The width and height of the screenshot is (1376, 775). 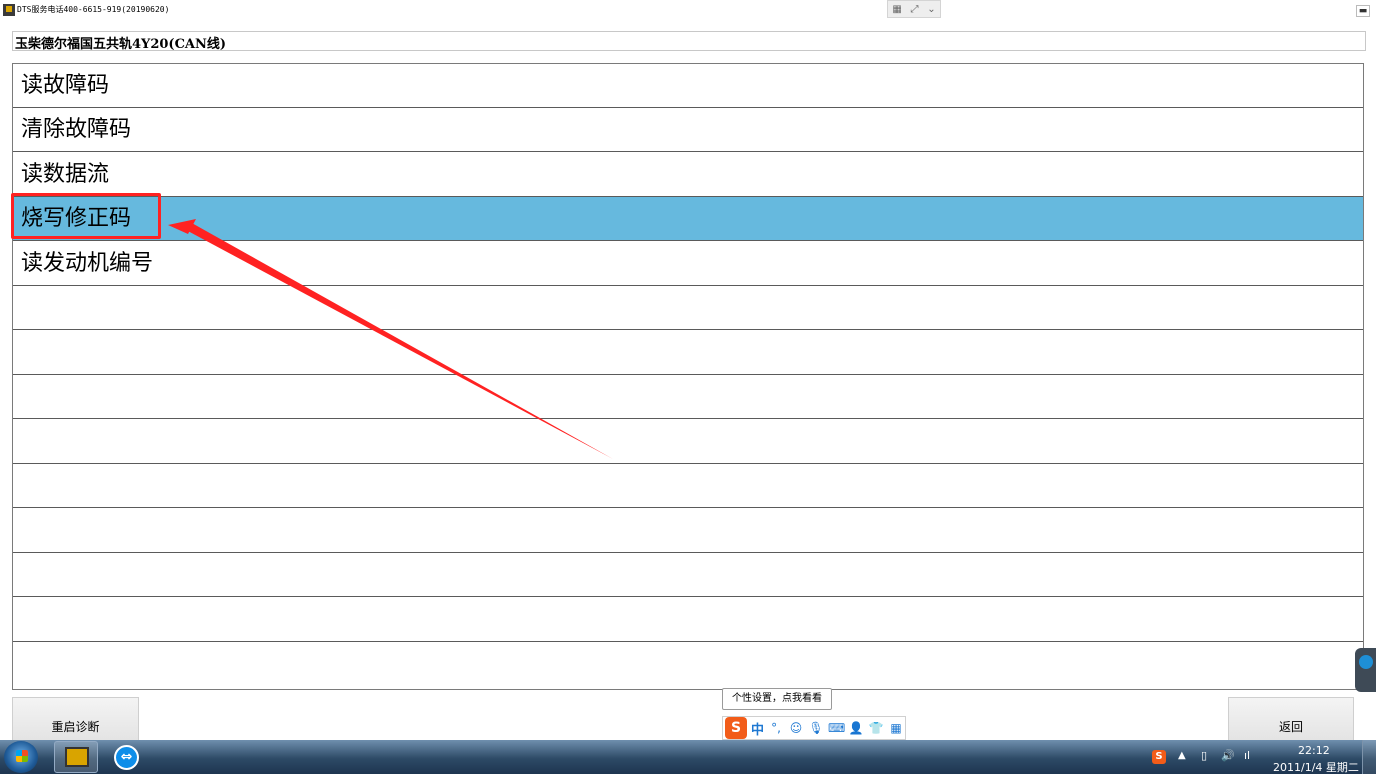 I want to click on back-button: 返回, so click(x=1291, y=720).